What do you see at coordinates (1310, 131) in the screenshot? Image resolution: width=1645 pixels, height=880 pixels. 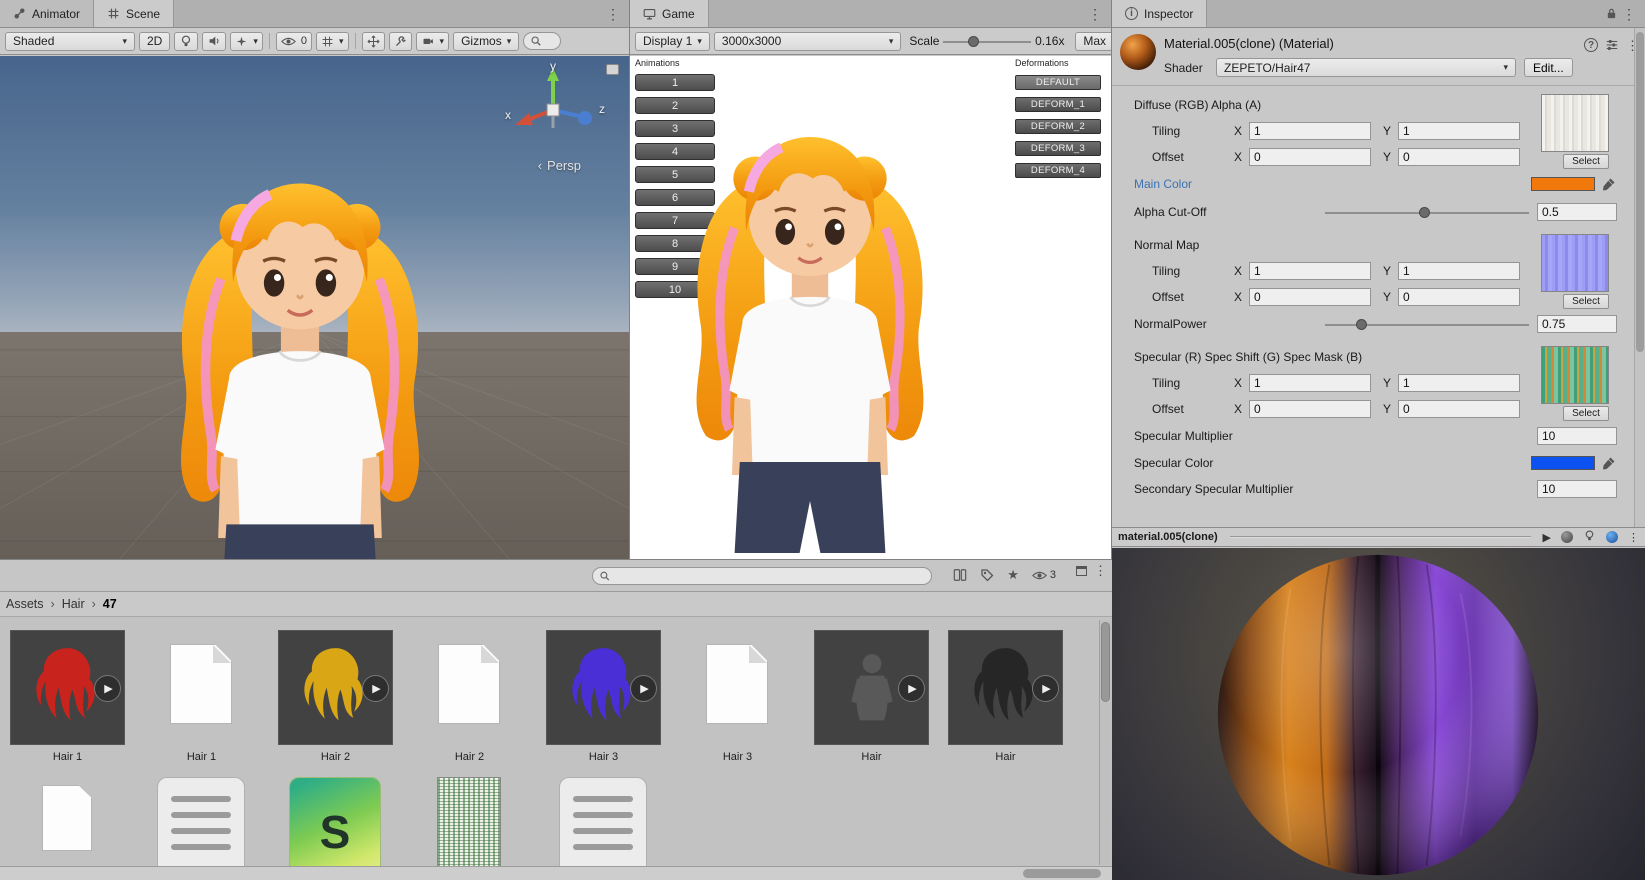 I see `diffuse-tiling-x-input` at bounding box center [1310, 131].